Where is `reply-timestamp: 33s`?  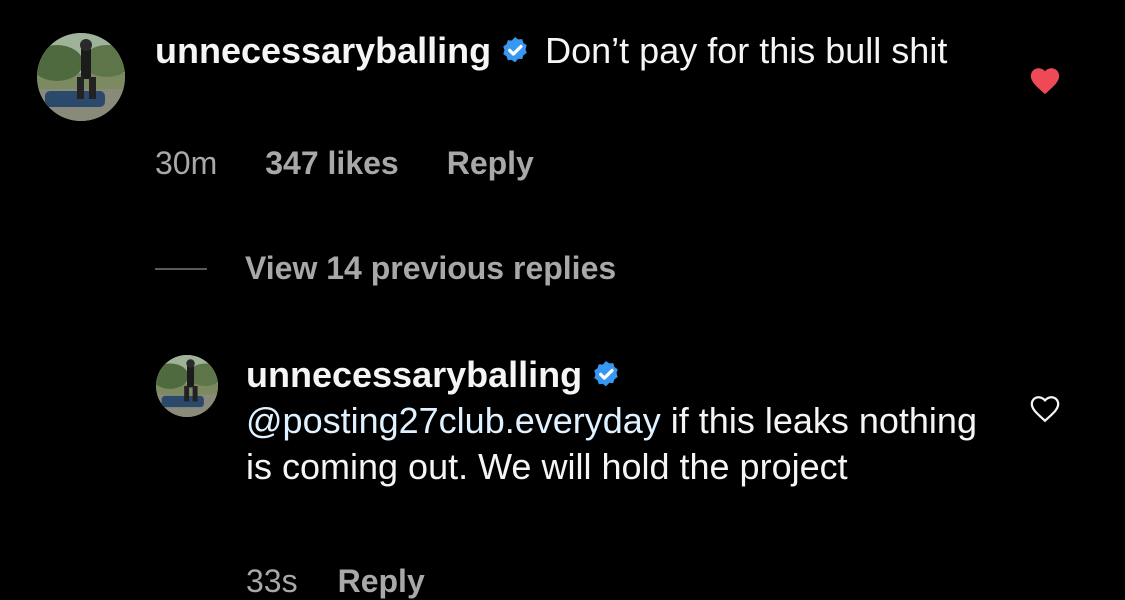 reply-timestamp: 33s is located at coordinates (272, 581).